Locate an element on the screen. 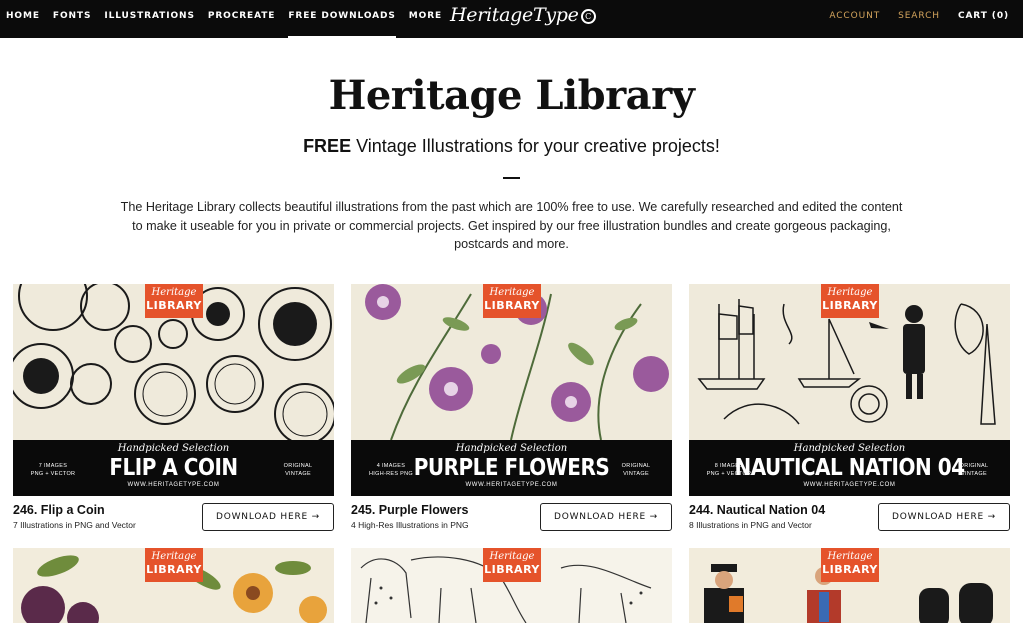  subtitle-free: FREE is located at coordinates (327, 146).